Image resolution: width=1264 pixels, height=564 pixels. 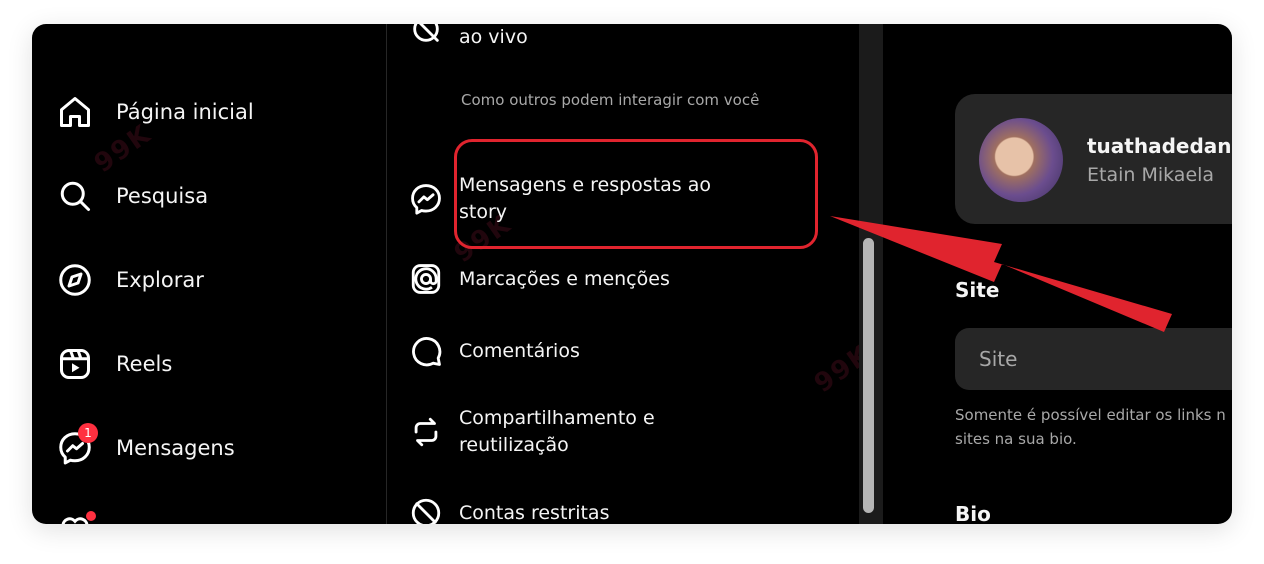 What do you see at coordinates (973, 513) in the screenshot?
I see `bio-label: Bio` at bounding box center [973, 513].